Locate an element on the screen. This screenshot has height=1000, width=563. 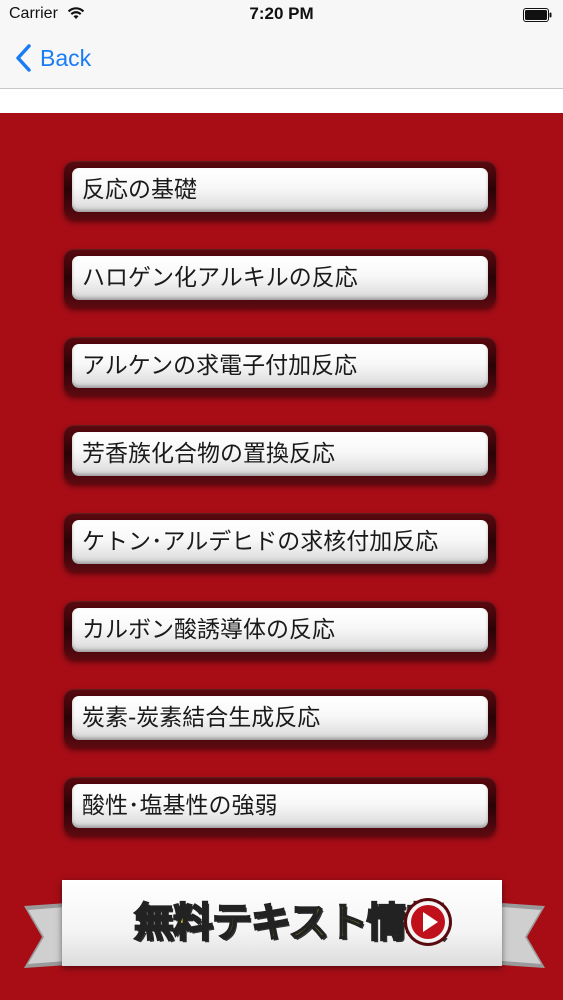
menu-item-label: ハロゲン化アルキルの反応 is located at coordinates (220, 278).